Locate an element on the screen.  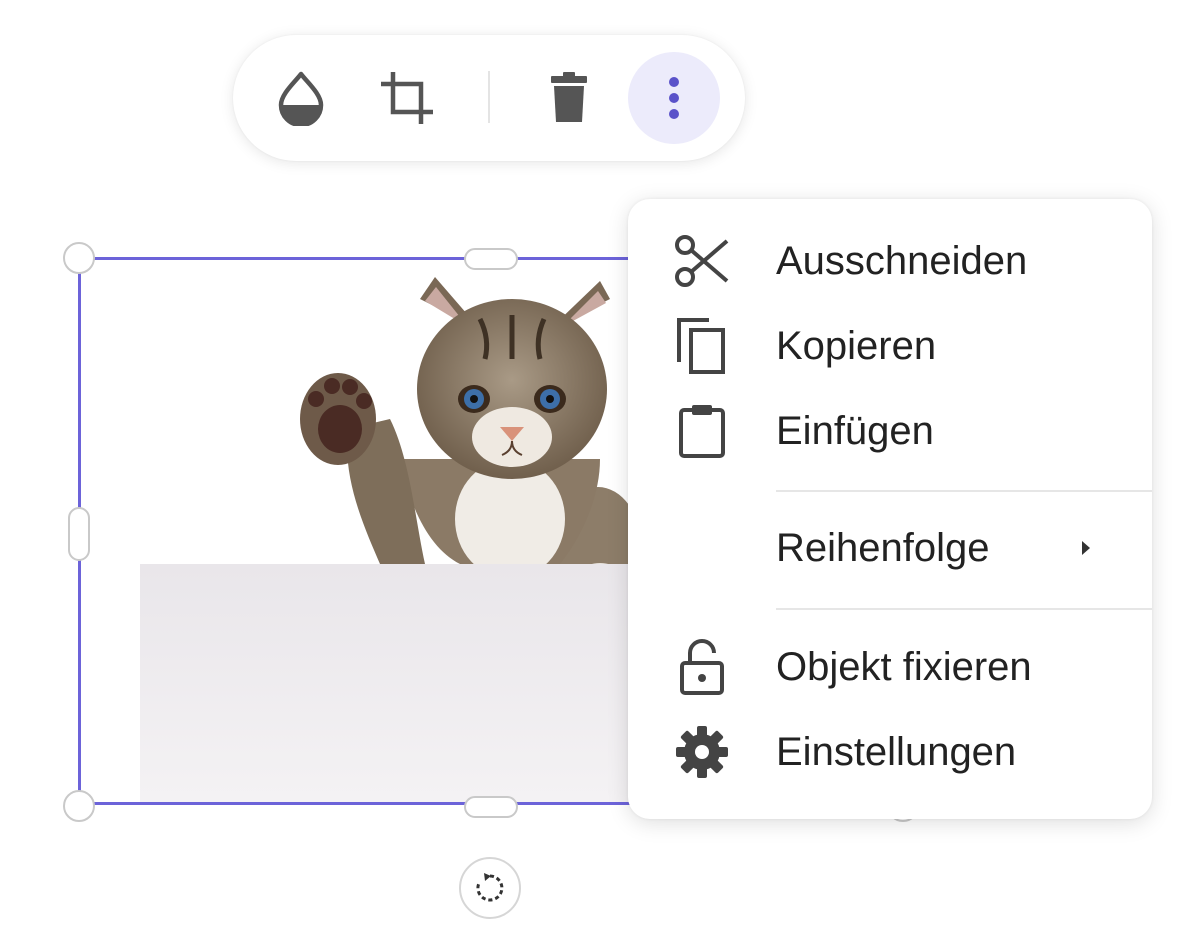
rotate-handle is located at coordinates (490, 888).